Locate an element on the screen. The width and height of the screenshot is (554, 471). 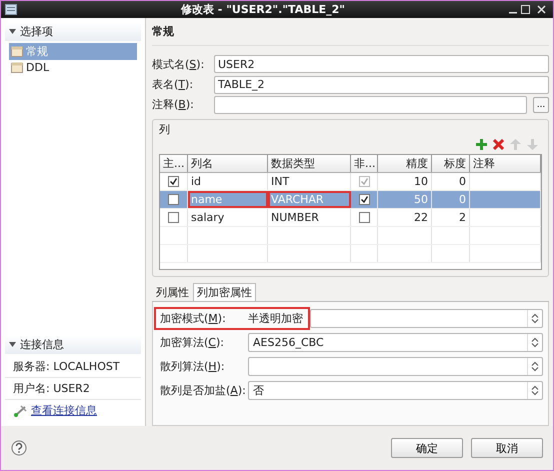
add-icon is located at coordinates (481, 144).